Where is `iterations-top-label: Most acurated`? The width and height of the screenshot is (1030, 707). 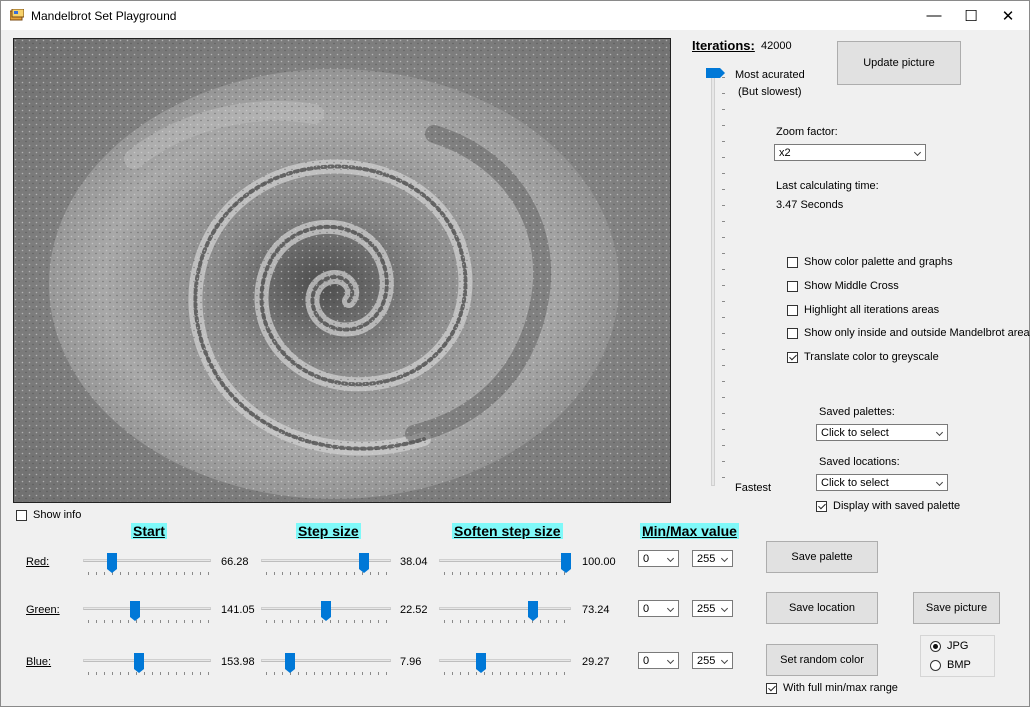 iterations-top-label: Most acurated is located at coordinates (770, 75).